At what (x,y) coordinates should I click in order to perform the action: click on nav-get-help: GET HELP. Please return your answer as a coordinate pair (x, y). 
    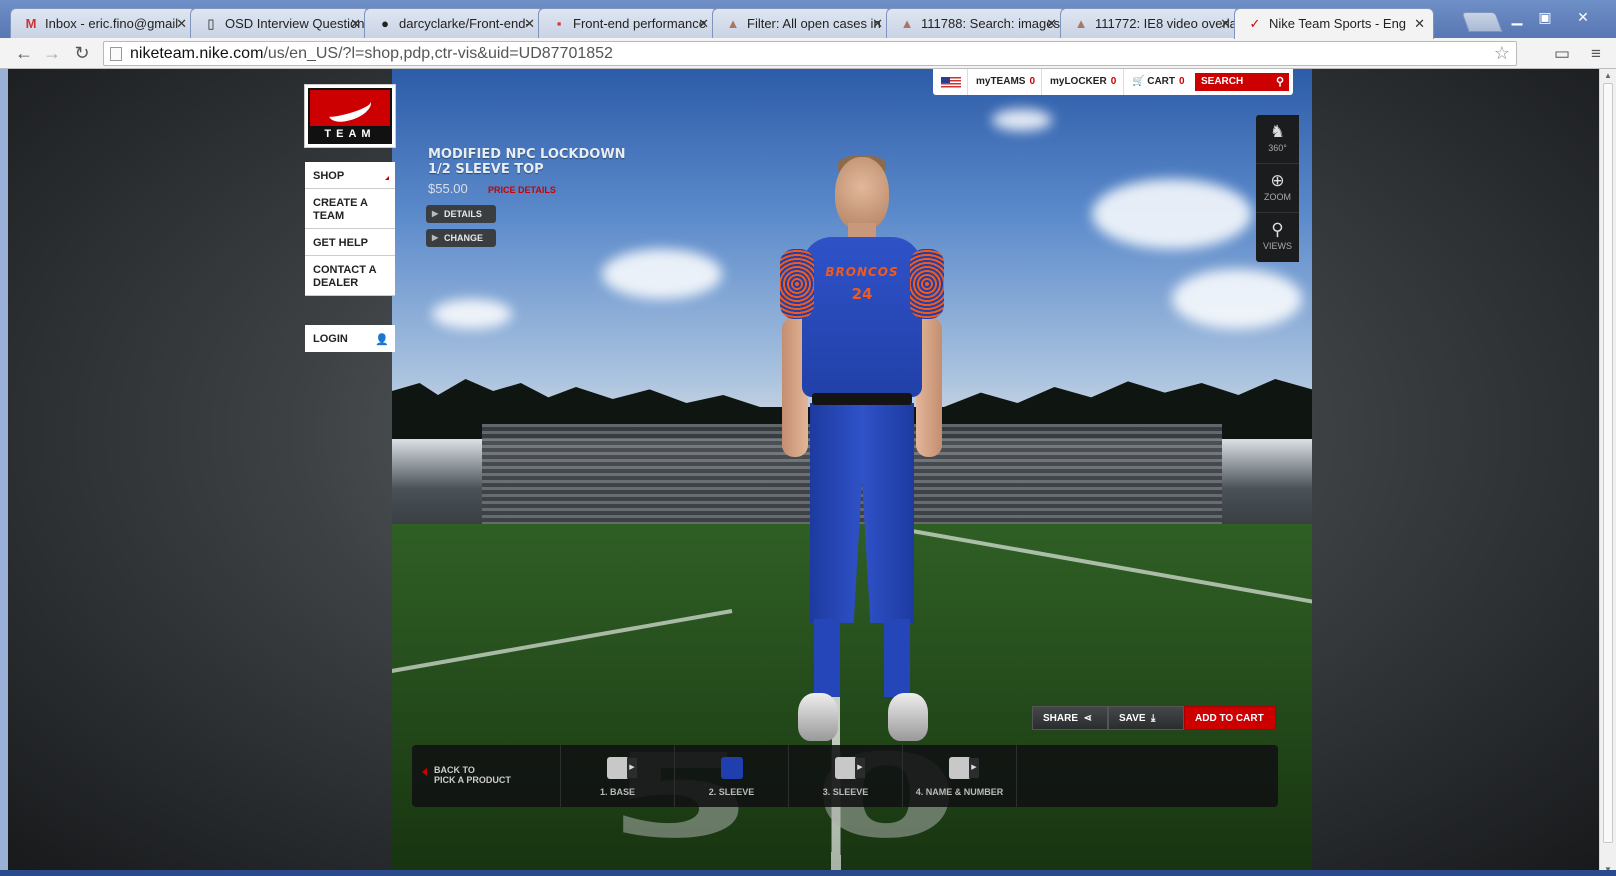
    Looking at the image, I should click on (350, 242).